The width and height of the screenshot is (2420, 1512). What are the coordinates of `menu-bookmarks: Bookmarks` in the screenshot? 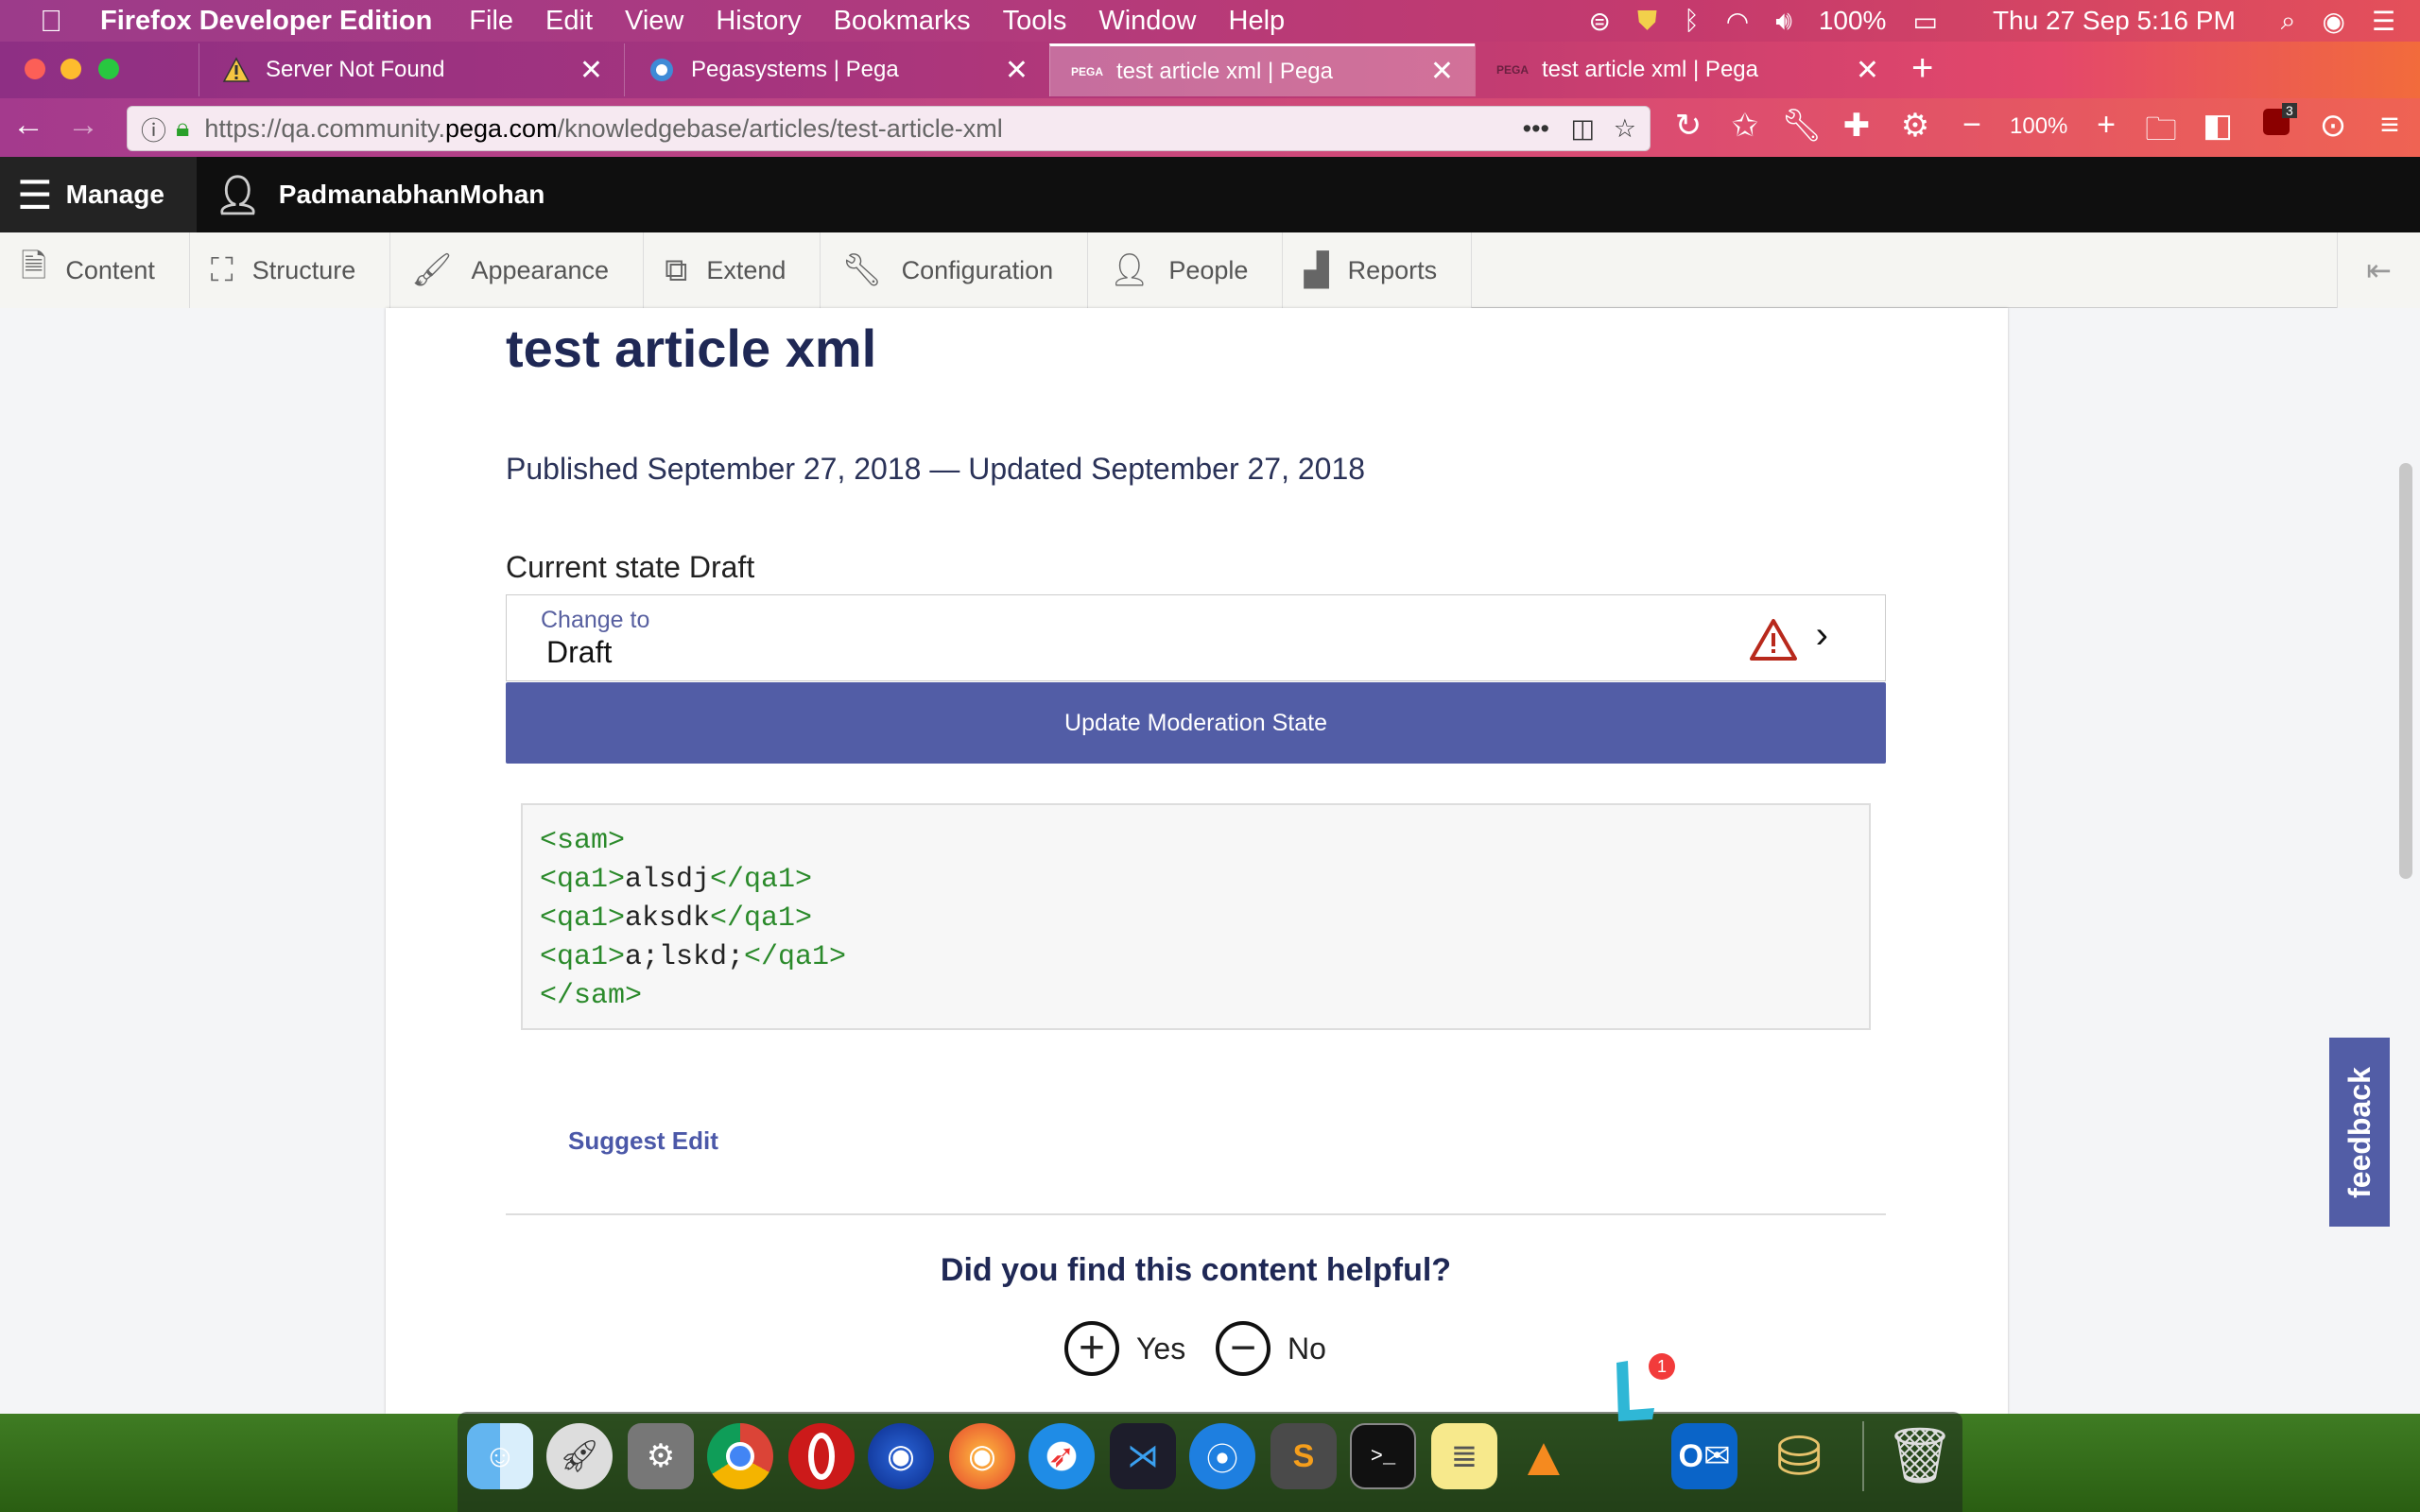 It's located at (902, 21).